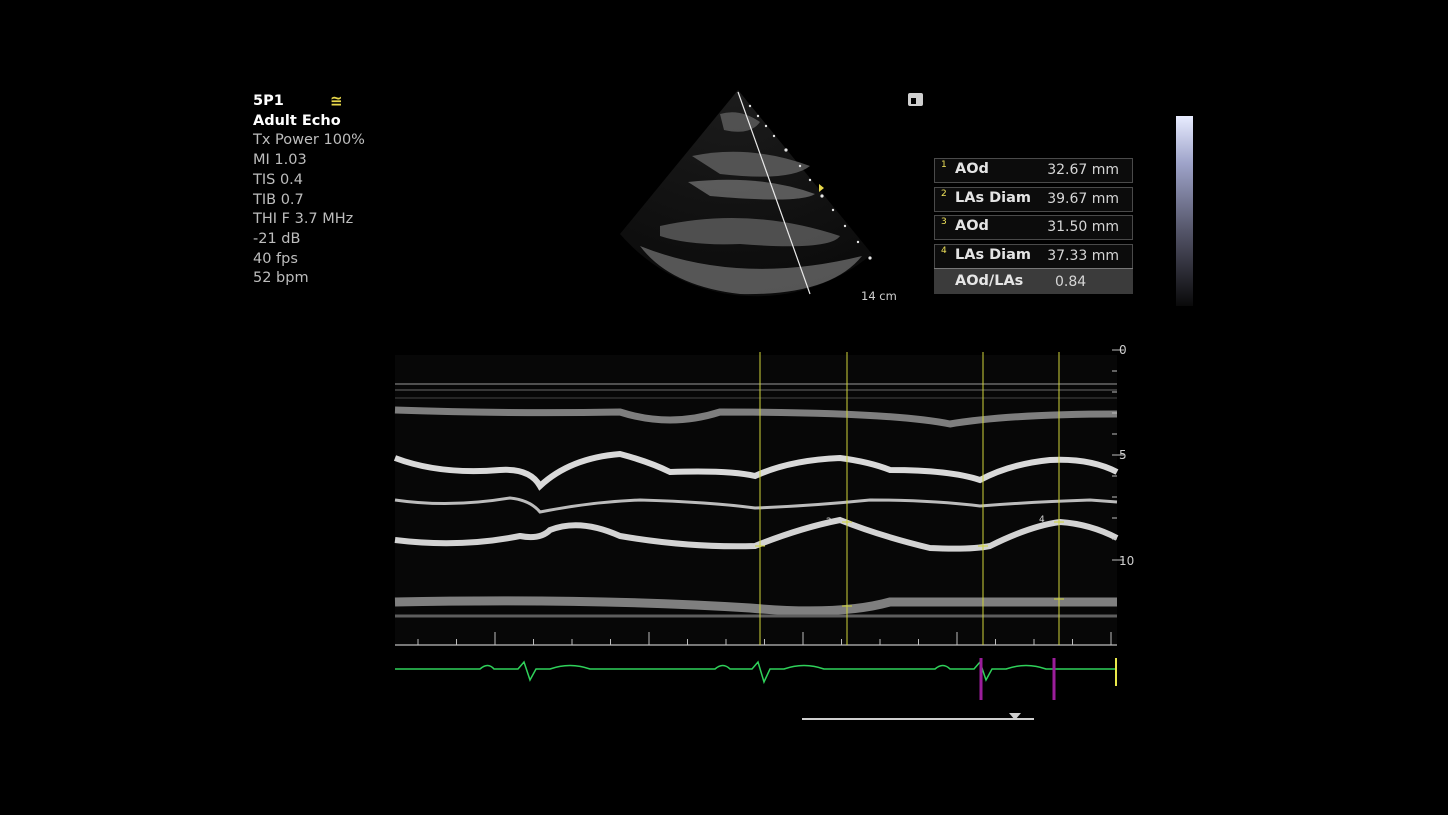 This screenshot has height=815, width=1448. What do you see at coordinates (303, 219) in the screenshot?
I see `harmonic-frequency: THI F 3.7 MHz` at bounding box center [303, 219].